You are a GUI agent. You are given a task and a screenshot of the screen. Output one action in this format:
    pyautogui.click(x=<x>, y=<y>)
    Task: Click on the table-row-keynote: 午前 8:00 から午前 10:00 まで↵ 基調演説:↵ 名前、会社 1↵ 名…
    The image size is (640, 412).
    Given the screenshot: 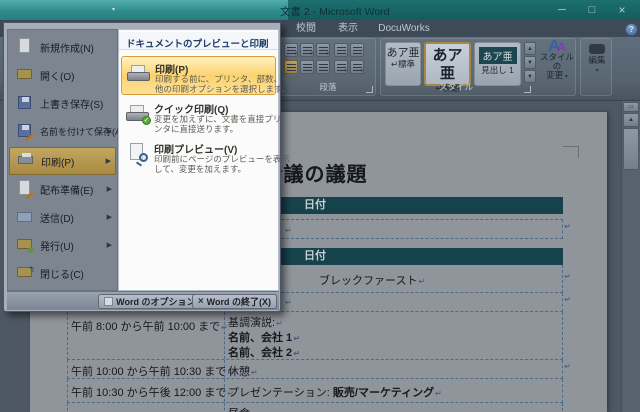 What is the action you would take?
    pyautogui.click(x=315, y=336)
    